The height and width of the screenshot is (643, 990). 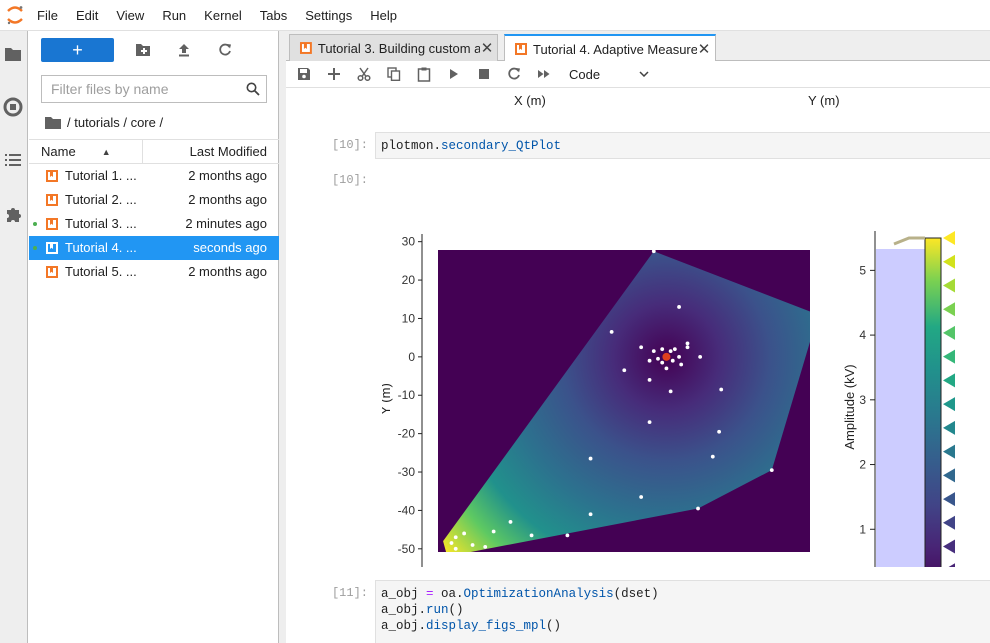 I want to click on menu-file: File, so click(x=47, y=15).